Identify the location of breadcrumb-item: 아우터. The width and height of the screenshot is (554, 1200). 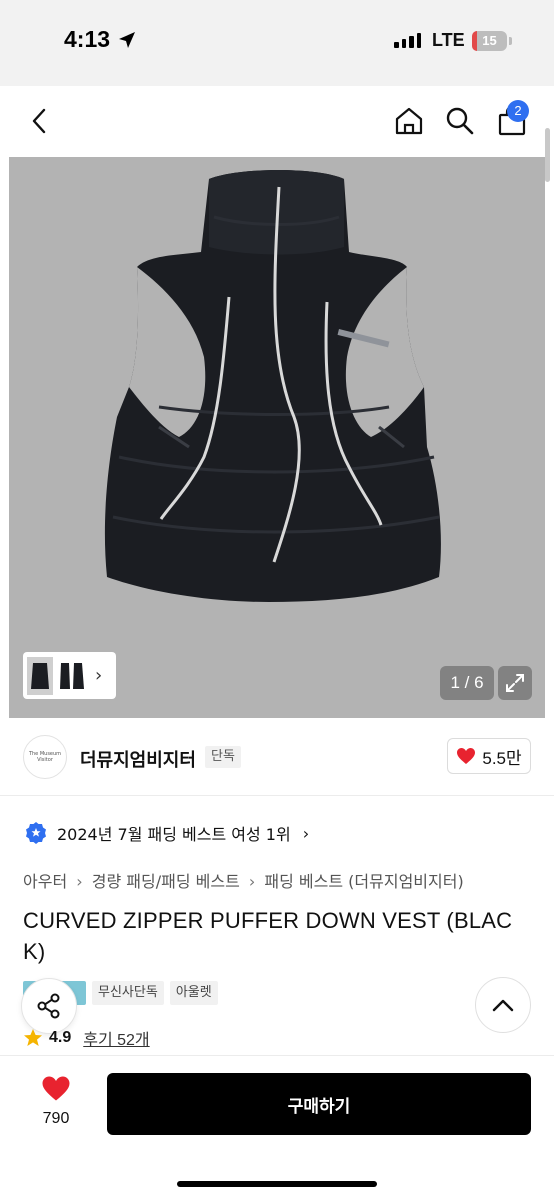
(45, 881).